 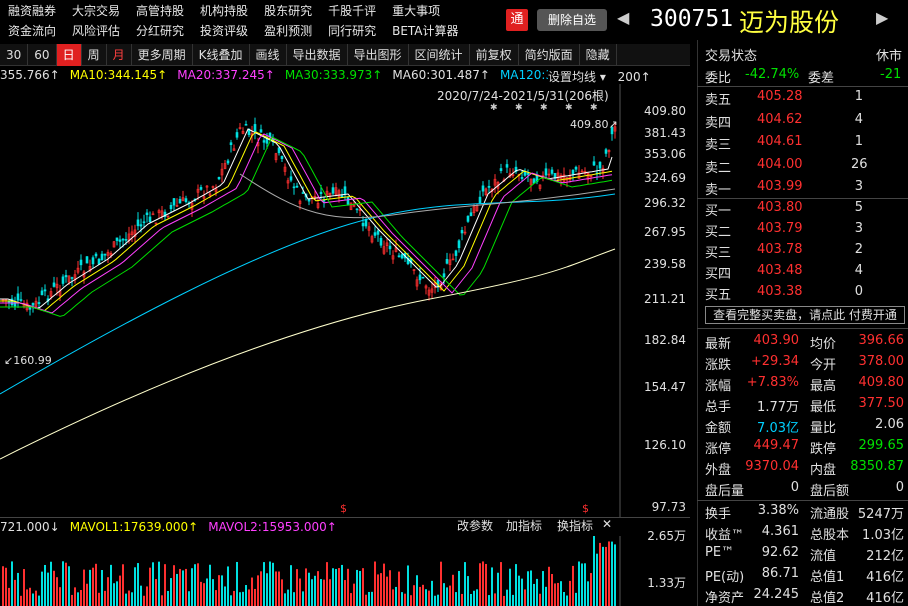 I want to click on nav-link: 同行研究, so click(x=352, y=30).